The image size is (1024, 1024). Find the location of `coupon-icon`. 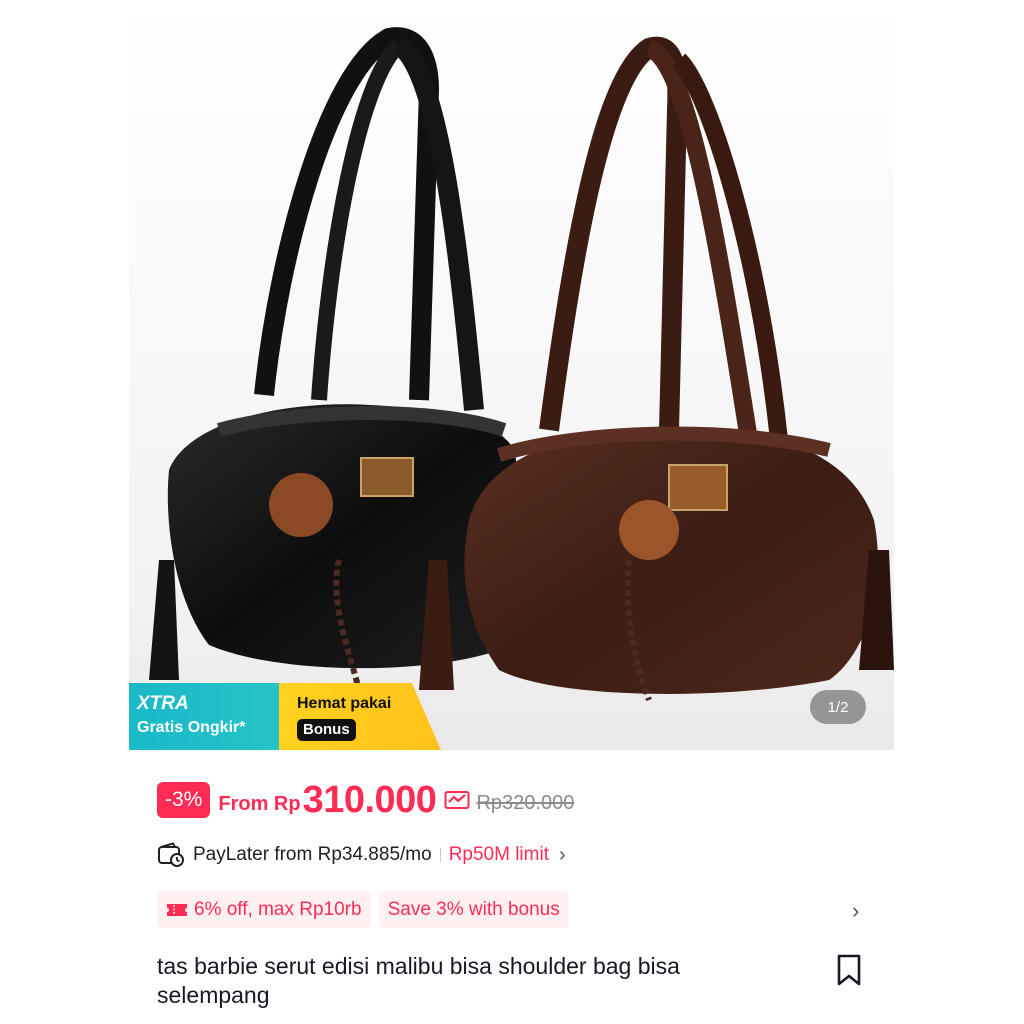

coupon-icon is located at coordinates (177, 909).